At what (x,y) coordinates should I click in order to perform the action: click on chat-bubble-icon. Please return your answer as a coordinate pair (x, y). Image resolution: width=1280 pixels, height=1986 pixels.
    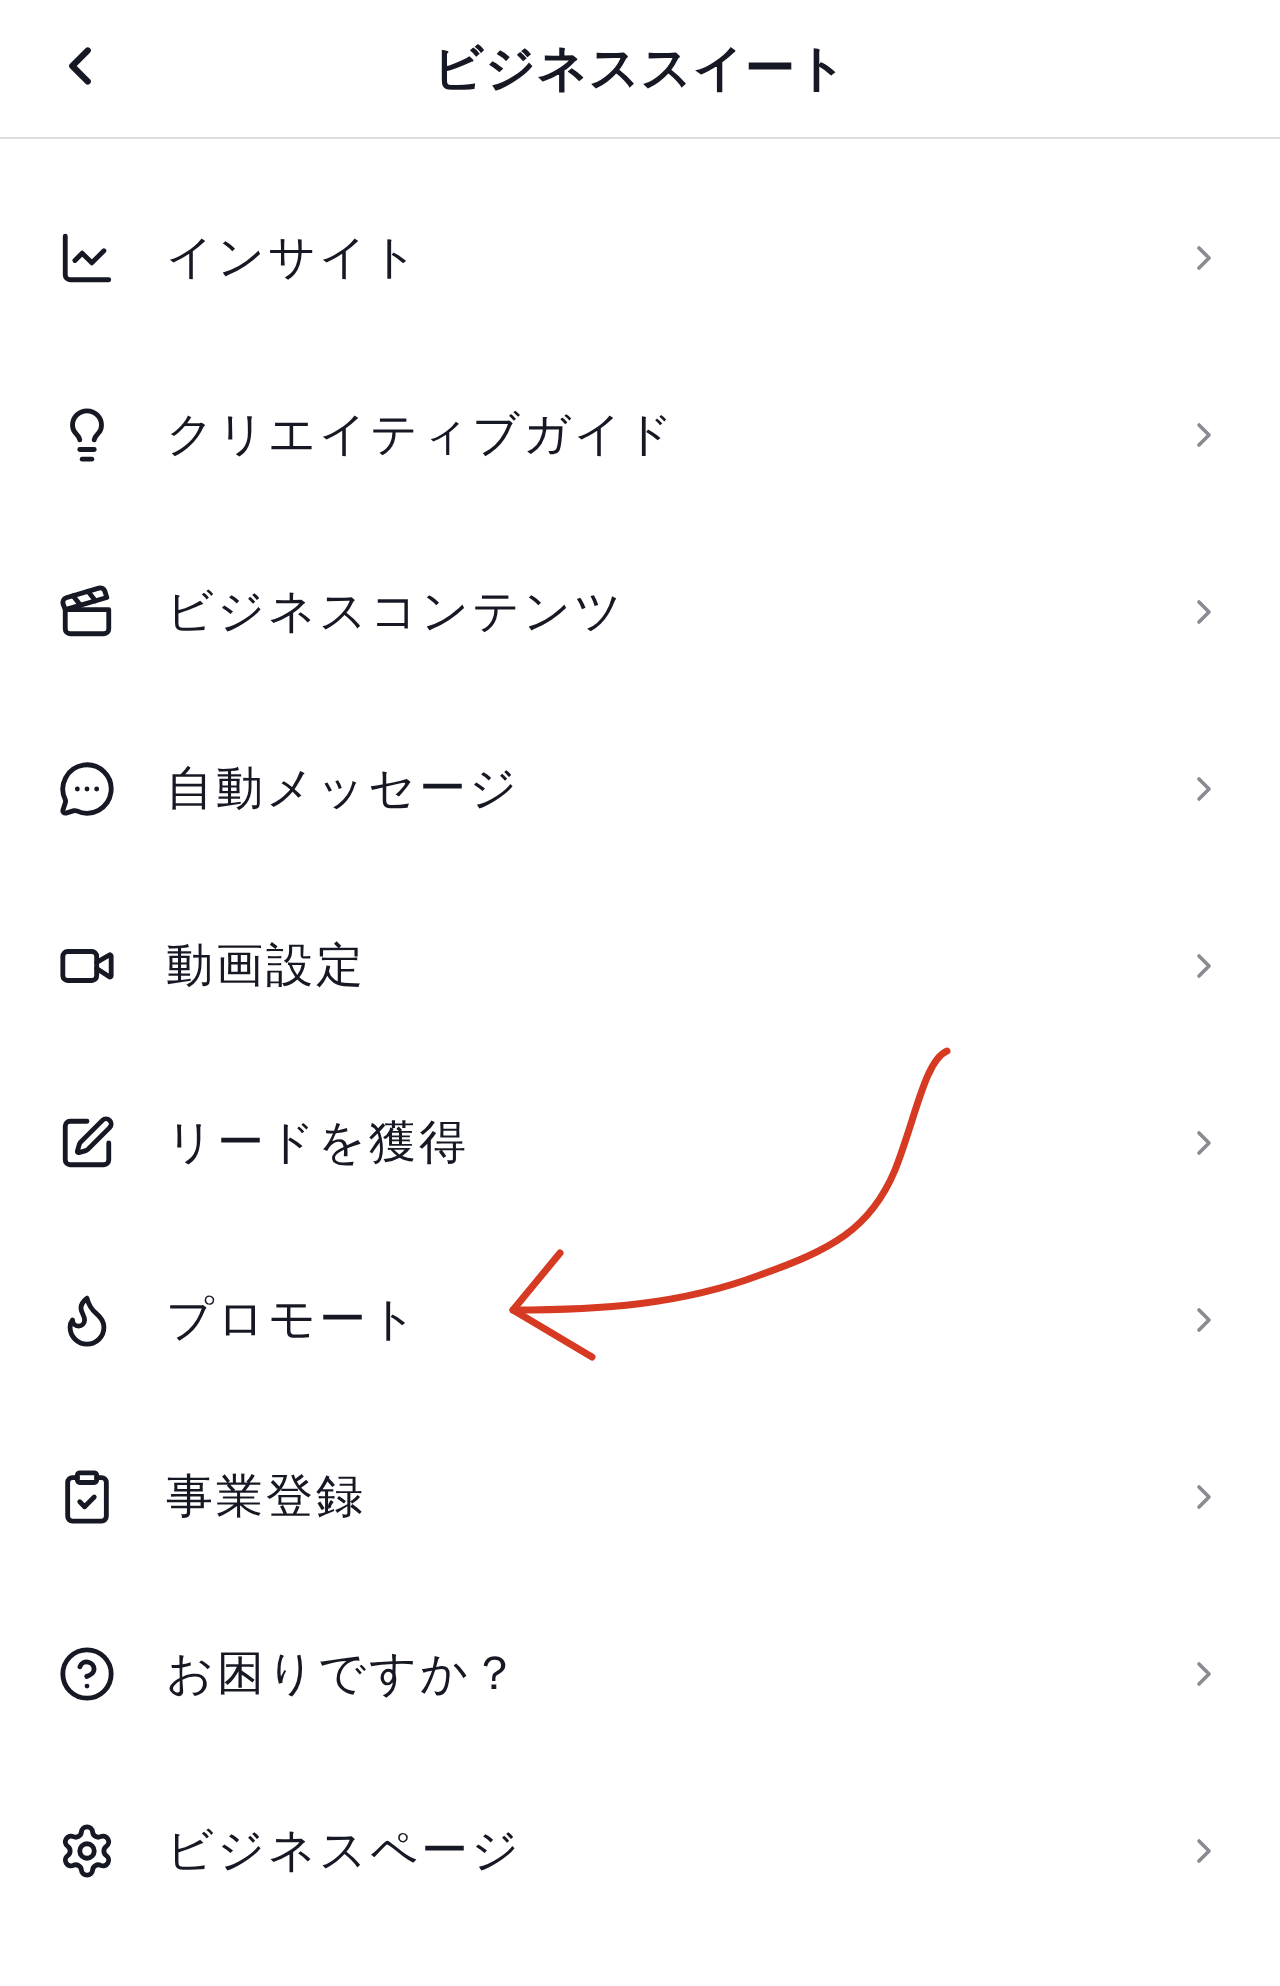
    Looking at the image, I should click on (87, 788).